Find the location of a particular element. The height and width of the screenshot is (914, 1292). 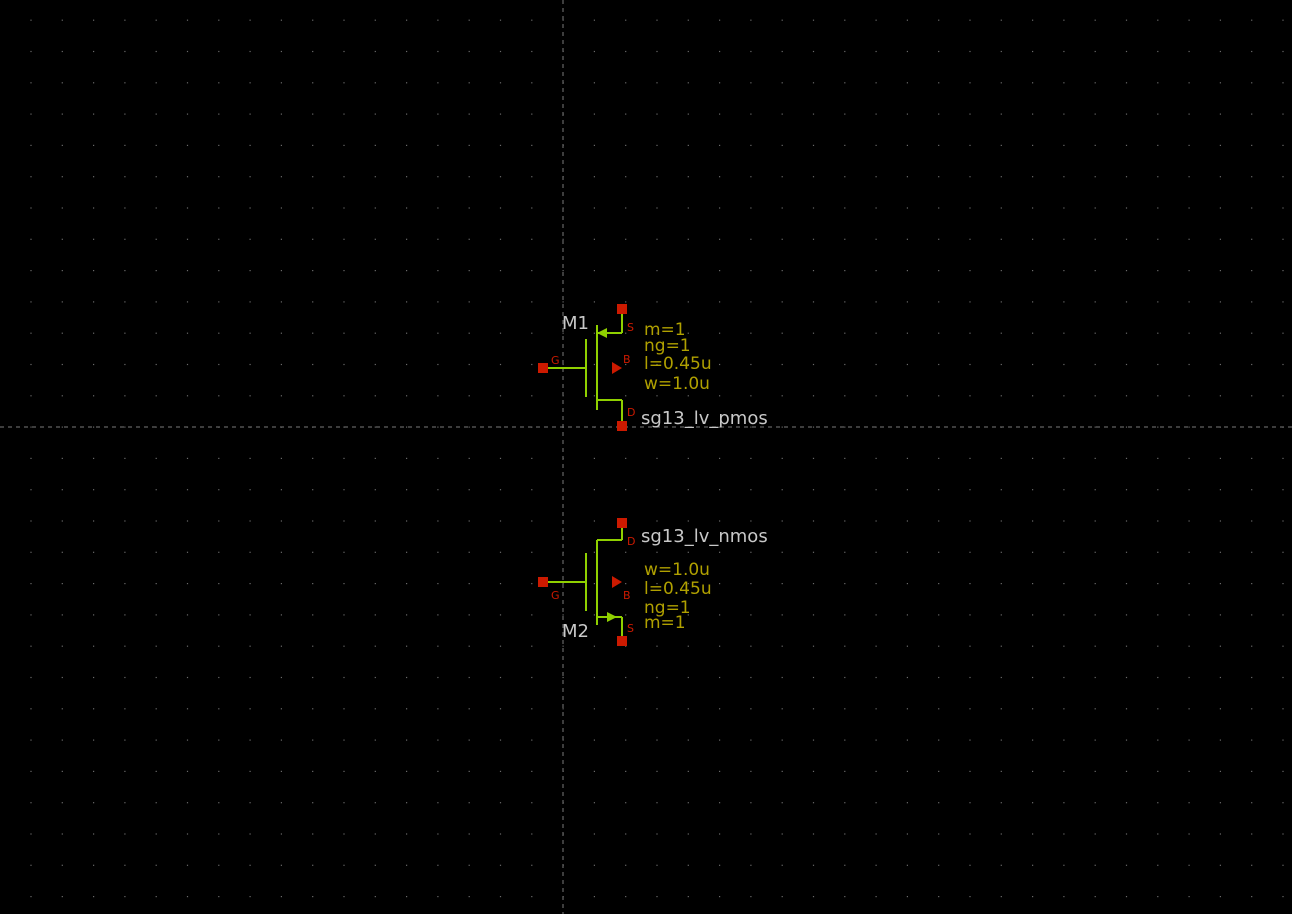

m1-source-pin is located at coordinates (622, 309).